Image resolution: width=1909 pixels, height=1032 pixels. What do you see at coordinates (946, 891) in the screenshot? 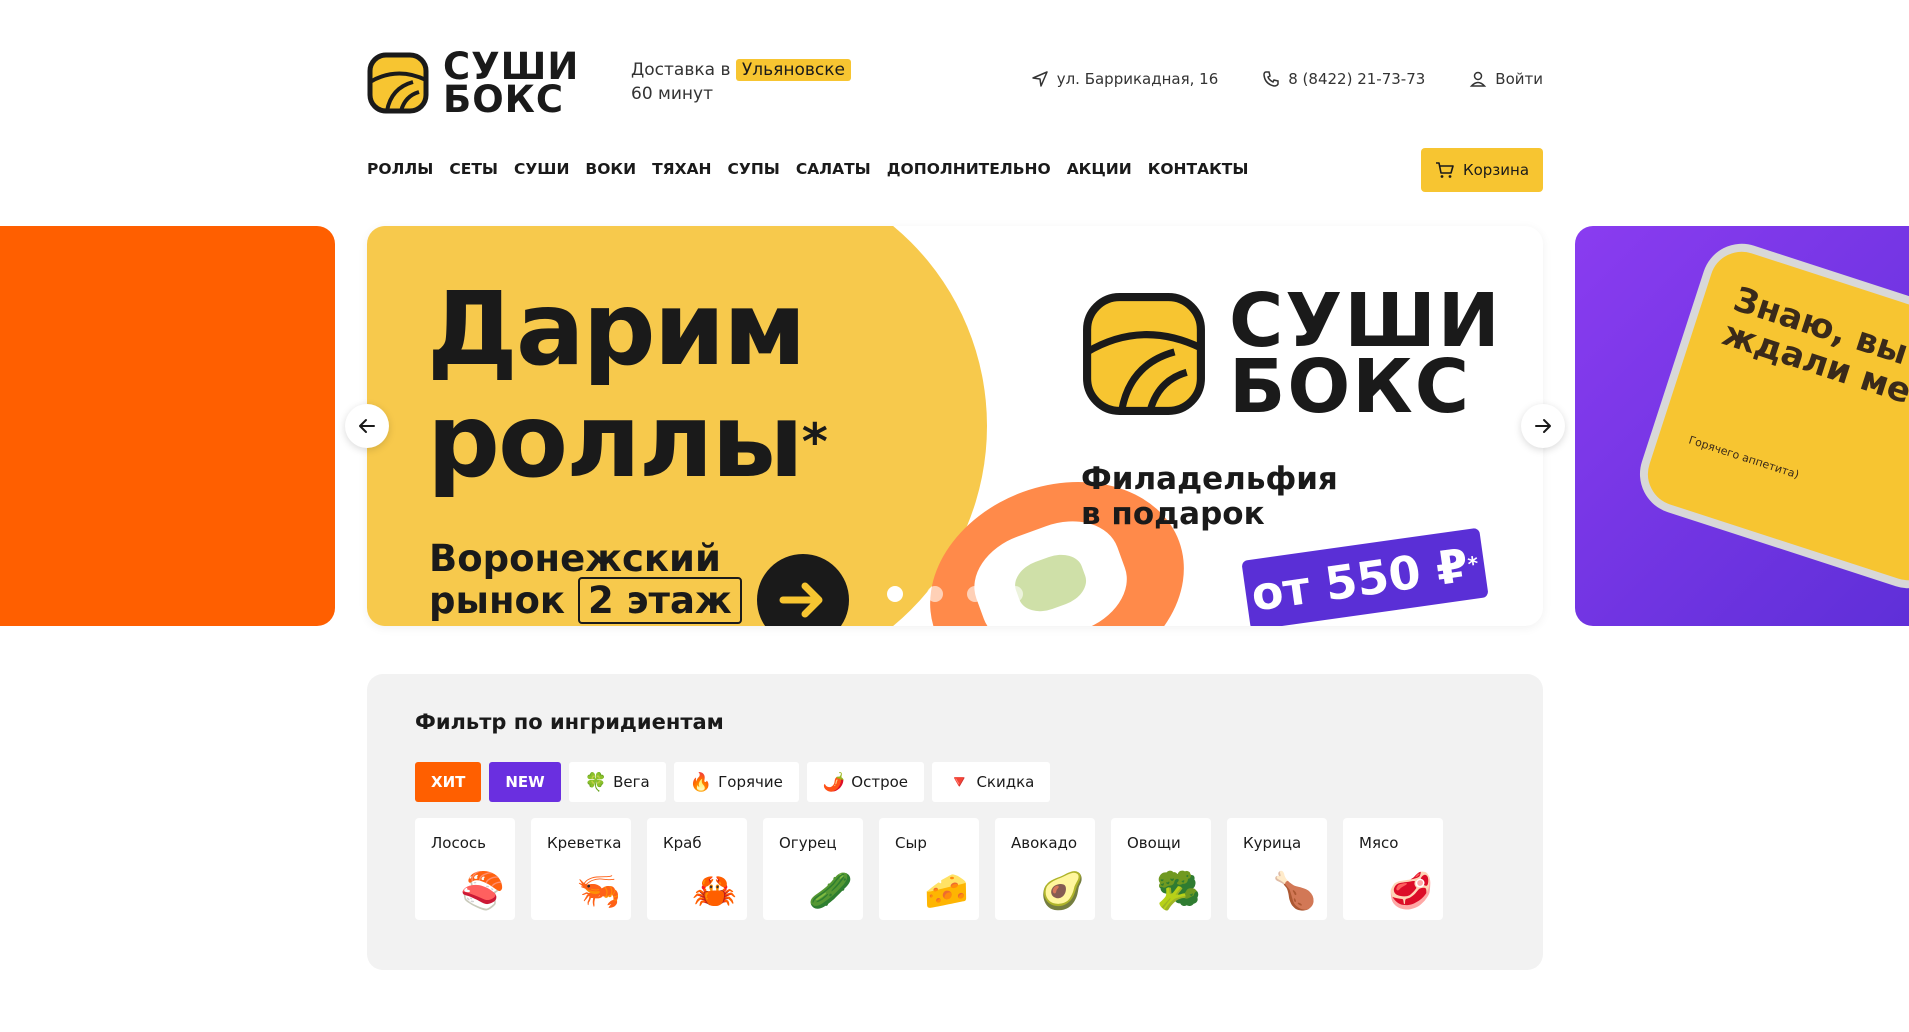
I see `cheese-icon: 🧀` at bounding box center [946, 891].